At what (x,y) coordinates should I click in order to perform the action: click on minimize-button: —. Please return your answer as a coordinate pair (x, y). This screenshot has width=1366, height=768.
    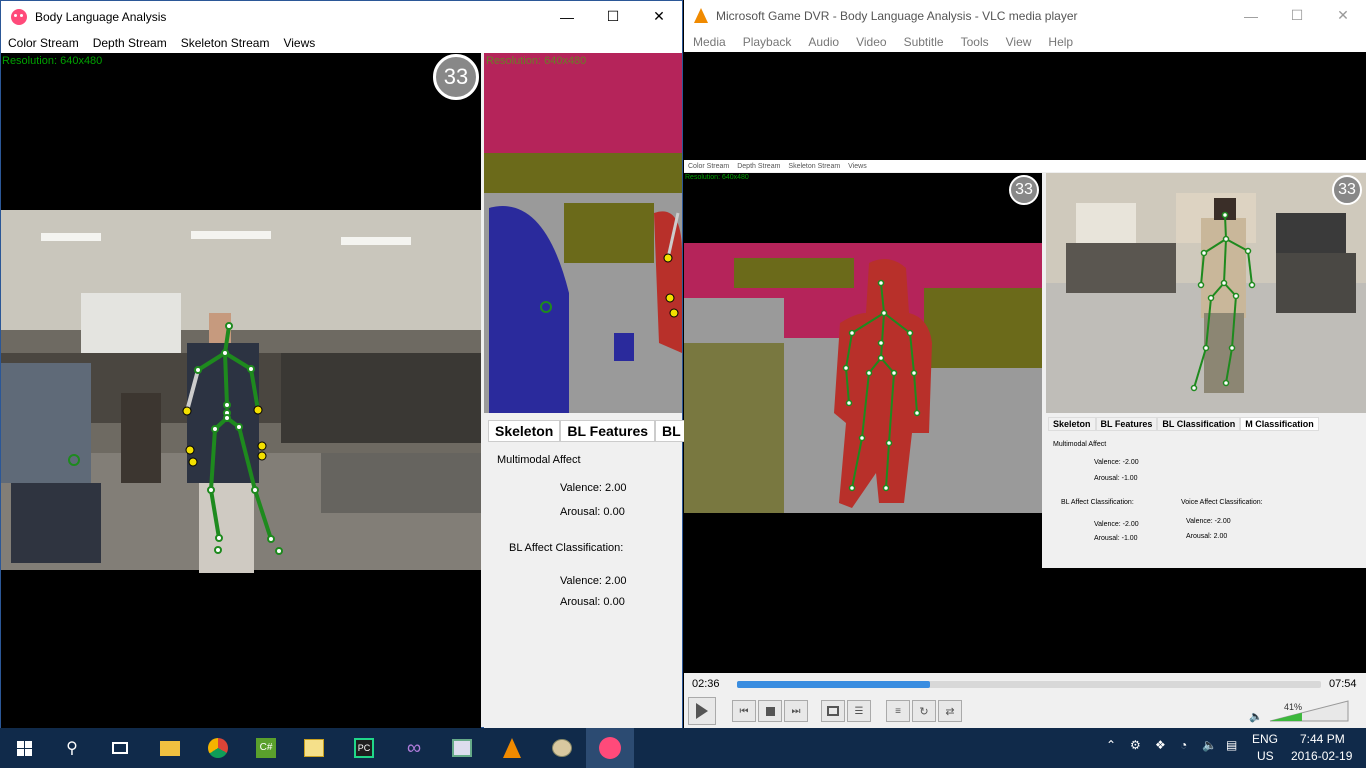
    Looking at the image, I should click on (567, 16).